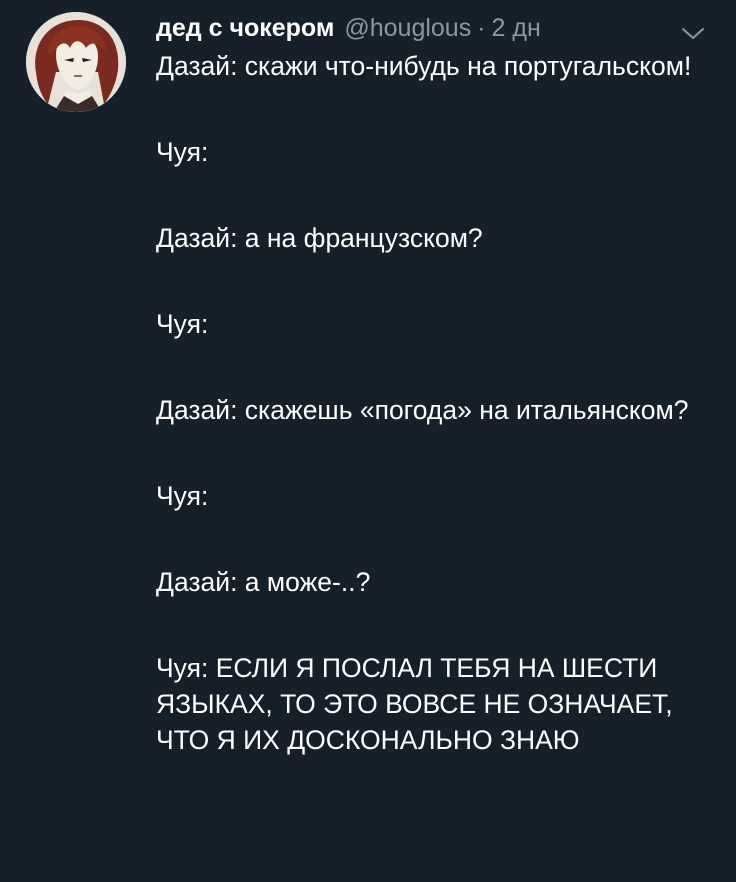  Describe the element at coordinates (407, 28) in the screenshot. I see `author-handle: @houglous` at that location.